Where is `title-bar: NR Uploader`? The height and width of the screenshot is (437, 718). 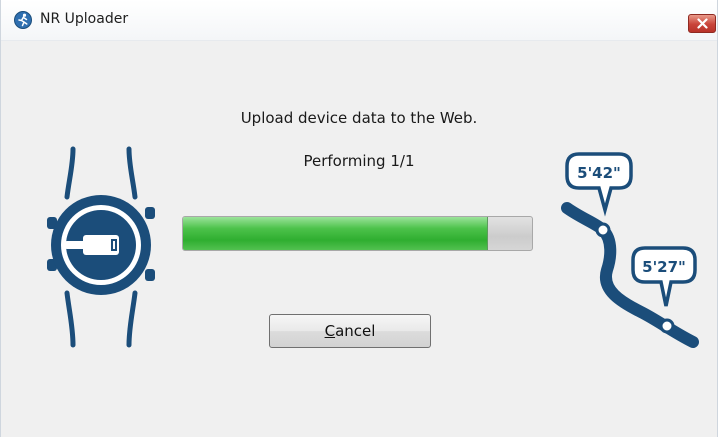
title-bar: NR Uploader is located at coordinates (359, 20).